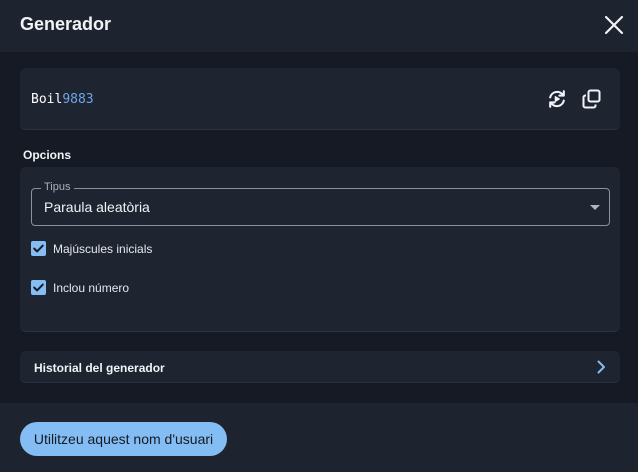 The width and height of the screenshot is (638, 472). Describe the element at coordinates (319, 26) in the screenshot. I see `dialog-header: Generador` at that location.